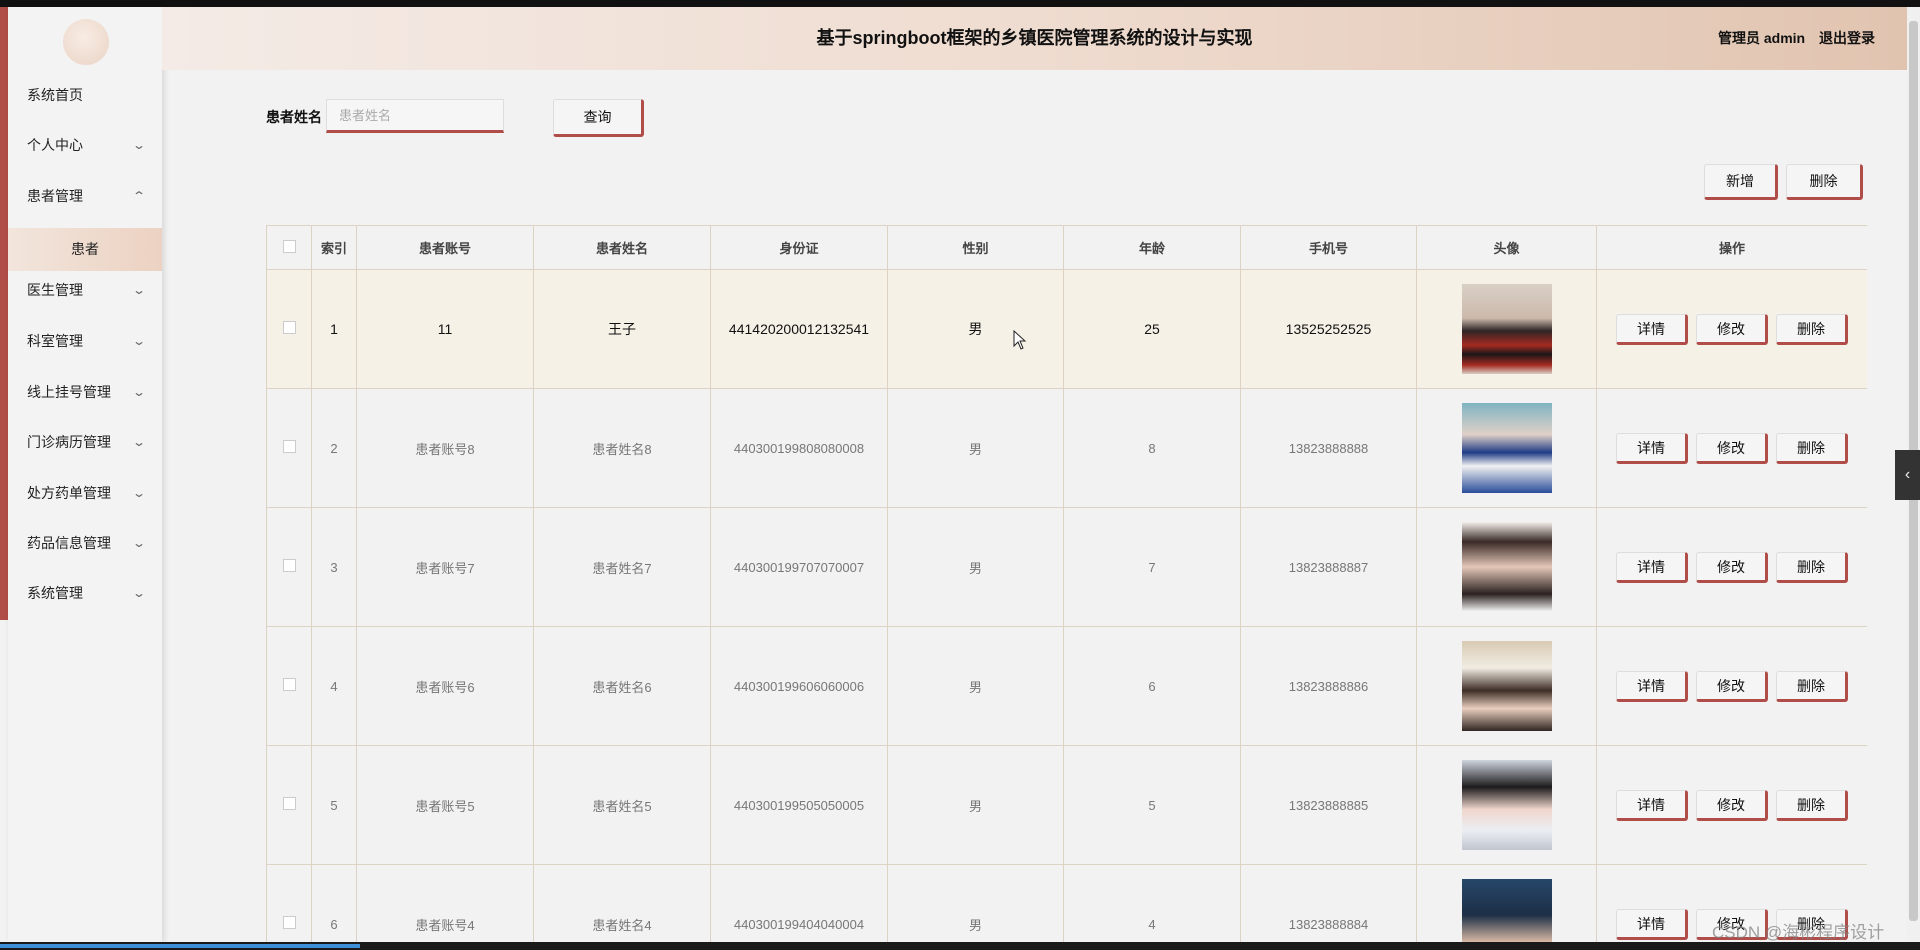 The width and height of the screenshot is (1920, 950). What do you see at coordinates (55, 290) in the screenshot?
I see `sidebar-item-label: 医生管理` at bounding box center [55, 290].